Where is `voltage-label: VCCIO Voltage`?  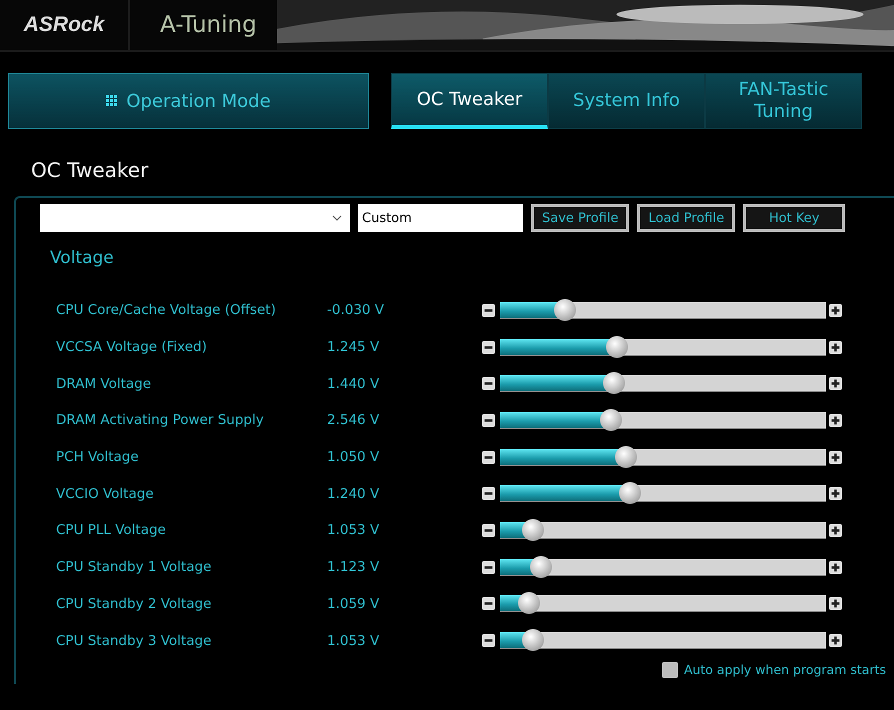
voltage-label: VCCIO Voltage is located at coordinates (105, 494).